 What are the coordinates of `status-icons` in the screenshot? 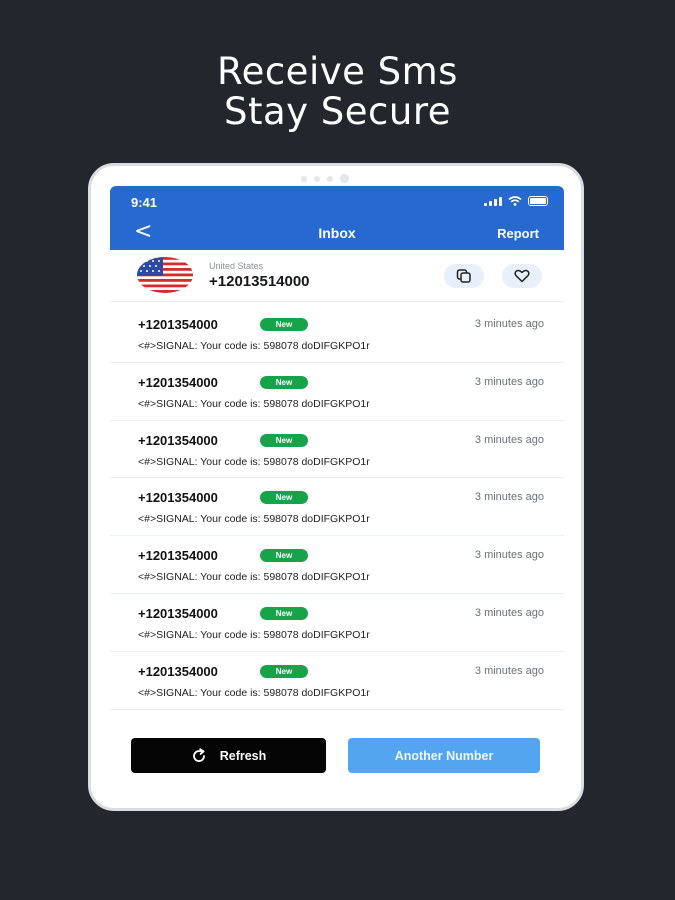 It's located at (516, 201).